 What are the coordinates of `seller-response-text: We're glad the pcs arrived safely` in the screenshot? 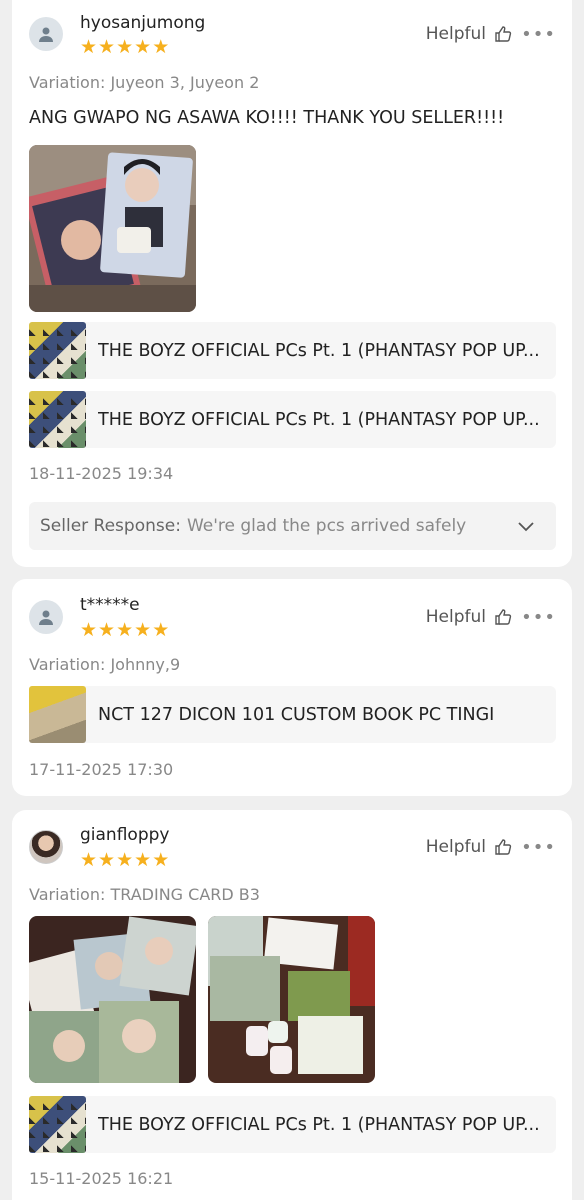 It's located at (326, 526).